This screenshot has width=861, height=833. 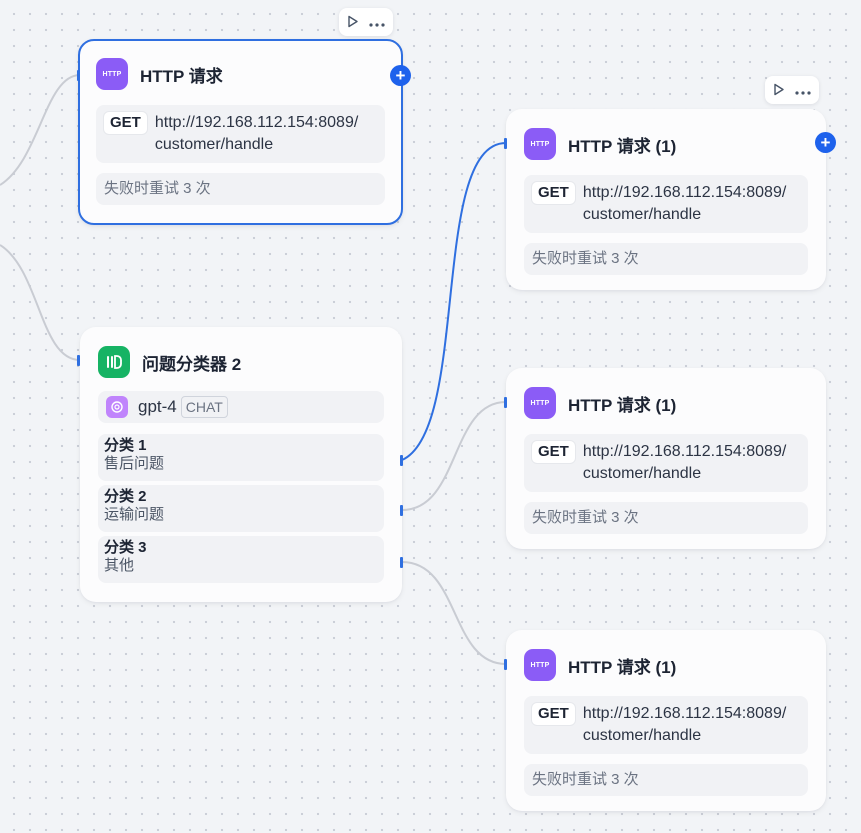 I want to click on openai-icon, so click(x=117, y=407).